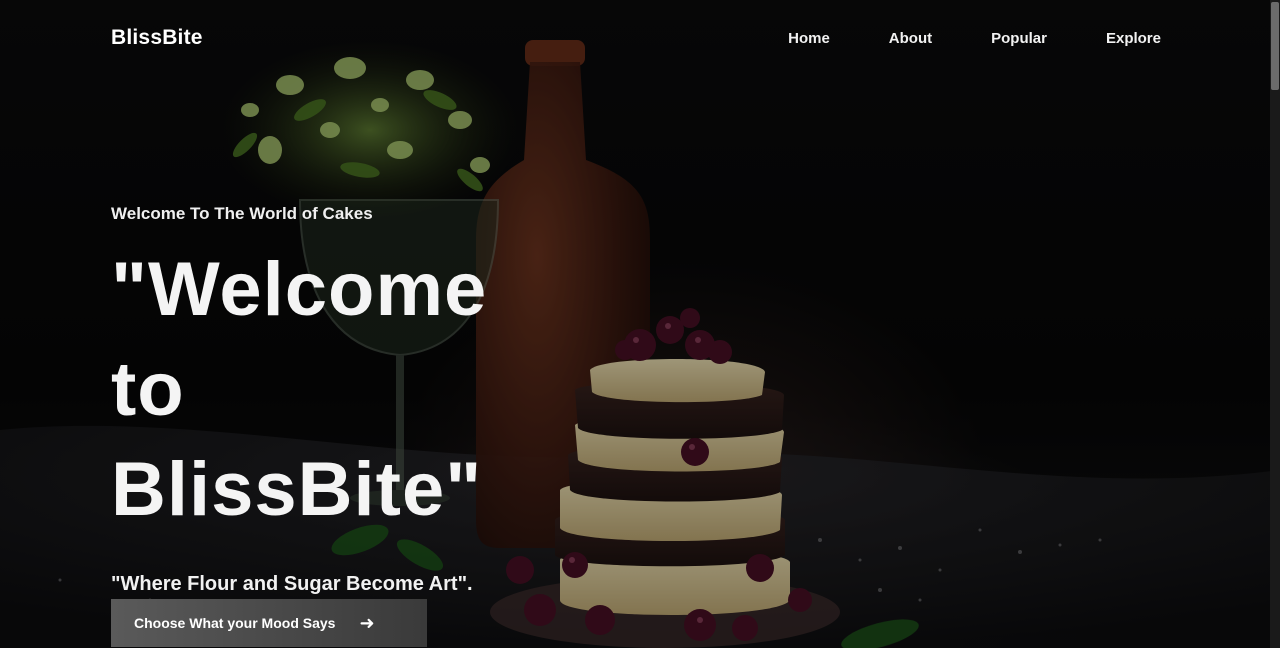 This screenshot has width=1280, height=648. I want to click on choose-mood-button: Choose What your Mood Says ➜, so click(269, 623).